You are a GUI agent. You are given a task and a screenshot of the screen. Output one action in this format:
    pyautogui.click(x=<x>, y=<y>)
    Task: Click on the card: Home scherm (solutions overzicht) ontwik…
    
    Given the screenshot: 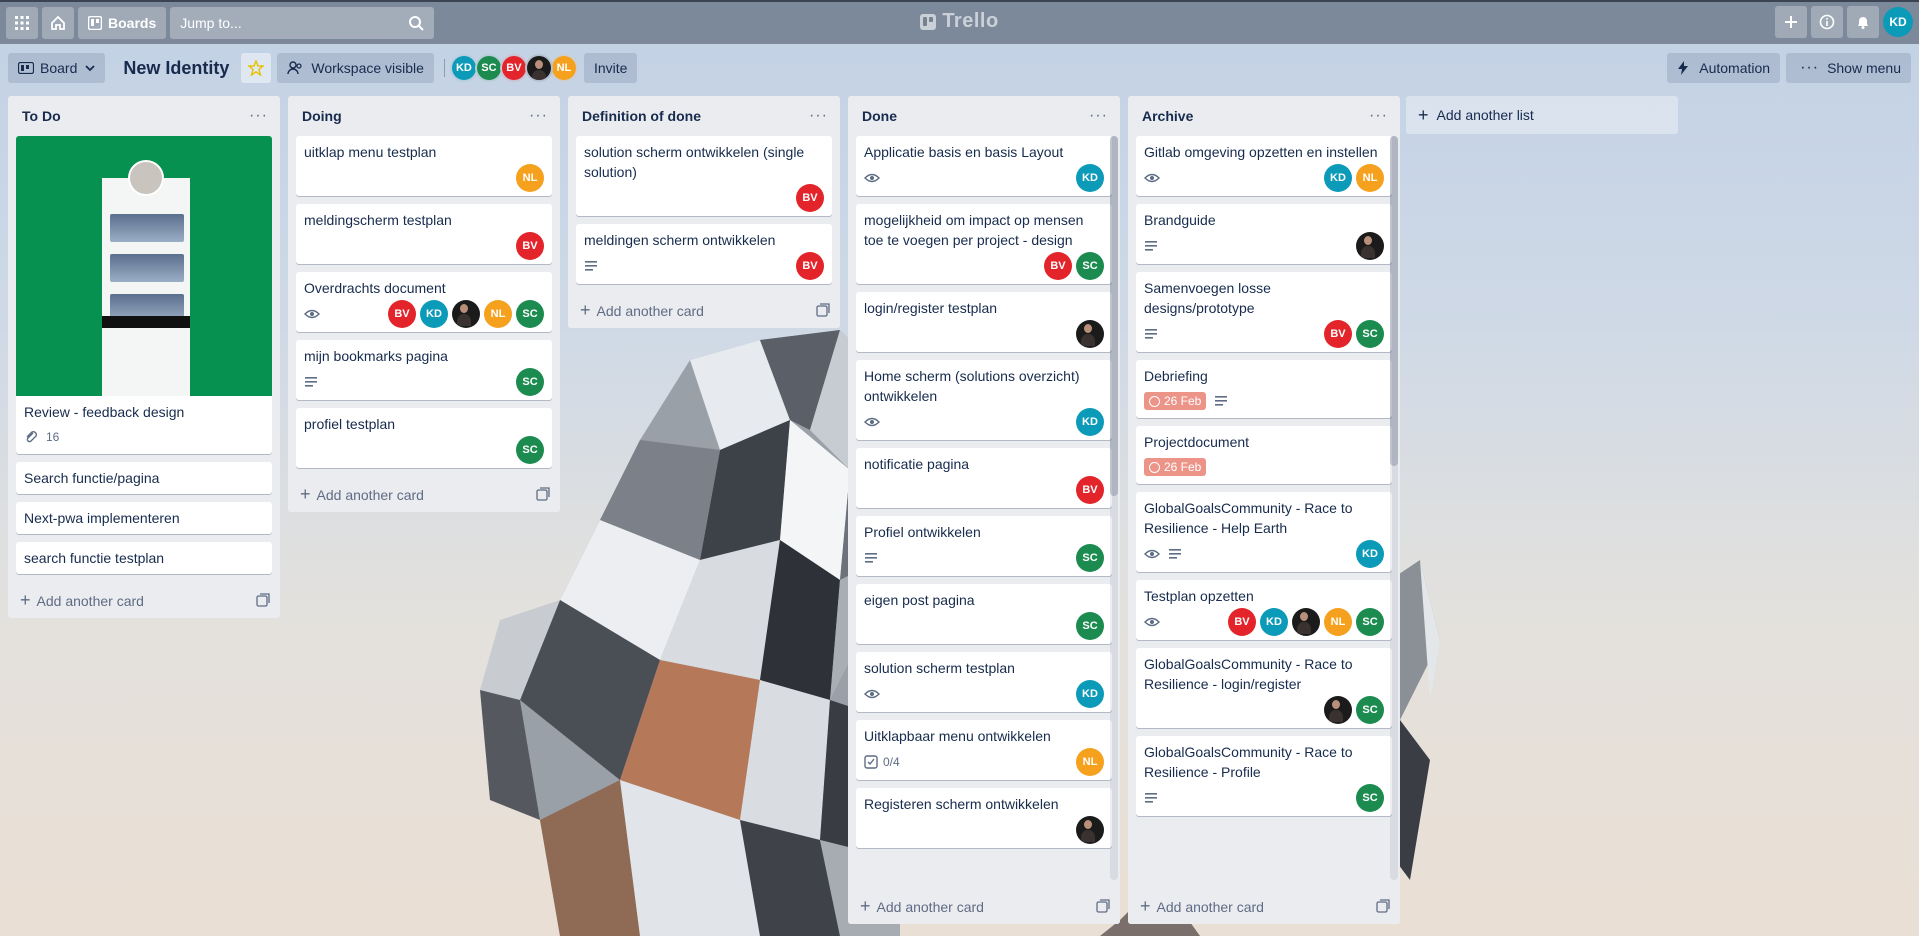 What is the action you would take?
    pyautogui.click(x=984, y=400)
    